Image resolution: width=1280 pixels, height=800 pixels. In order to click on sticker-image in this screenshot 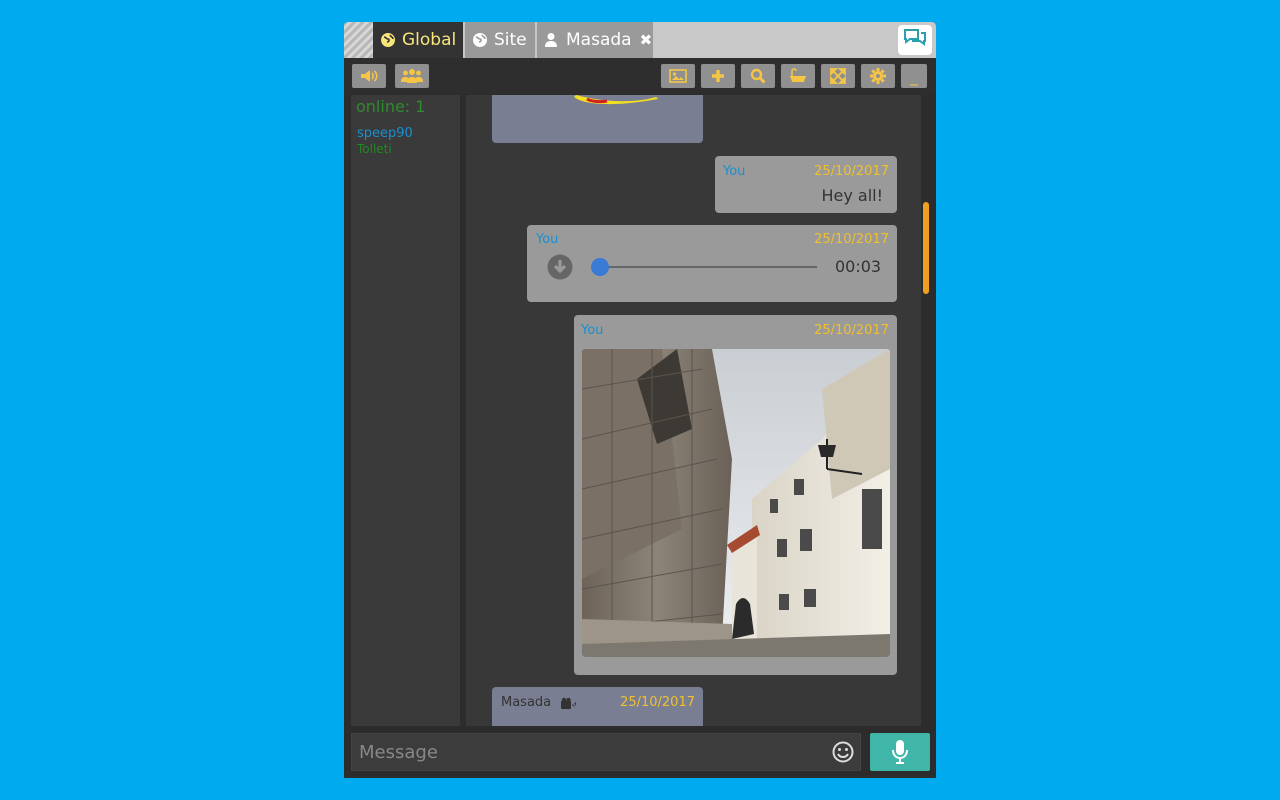, I will do `click(616, 100)`.